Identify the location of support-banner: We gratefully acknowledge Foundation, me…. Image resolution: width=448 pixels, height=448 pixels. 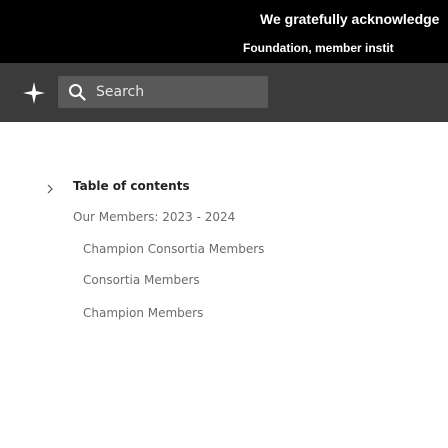
(224, 31).